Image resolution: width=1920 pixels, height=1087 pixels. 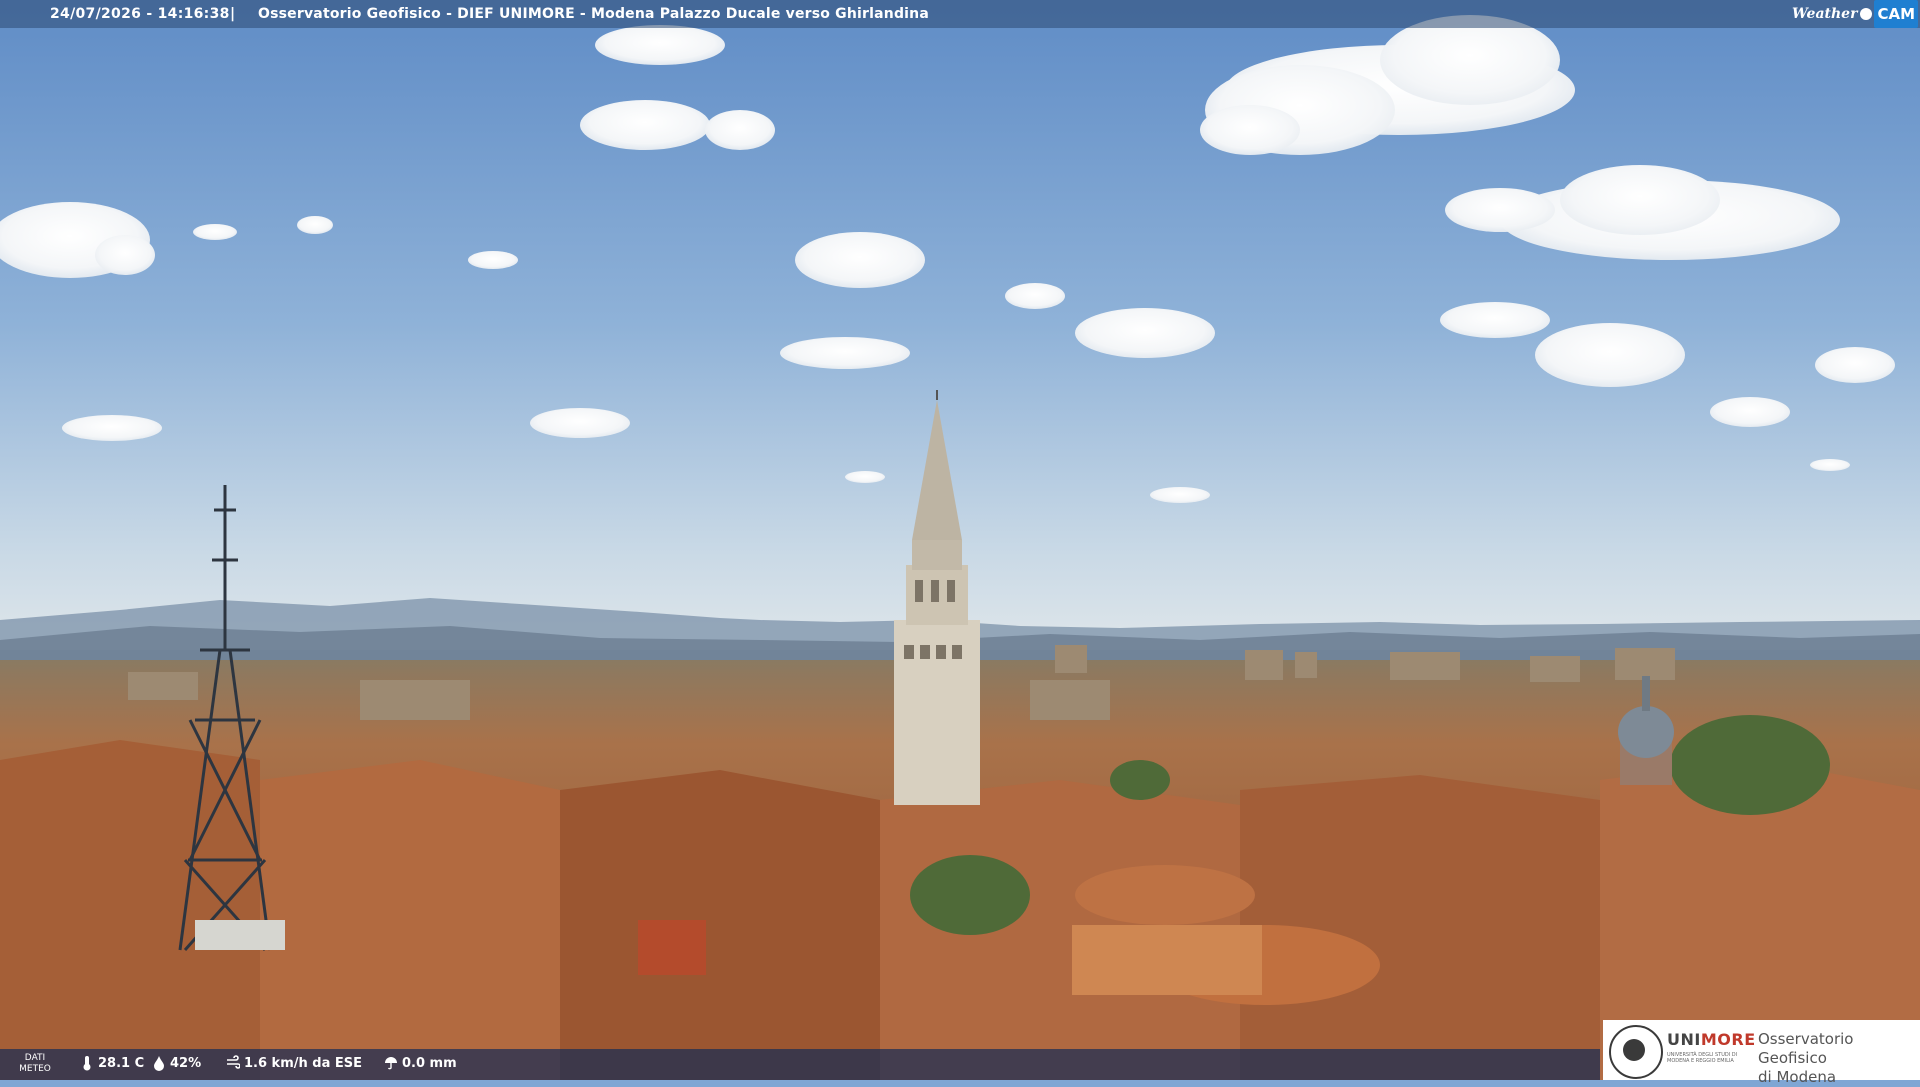 What do you see at coordinates (391, 1063) in the screenshot?
I see `umbrella-icon` at bounding box center [391, 1063].